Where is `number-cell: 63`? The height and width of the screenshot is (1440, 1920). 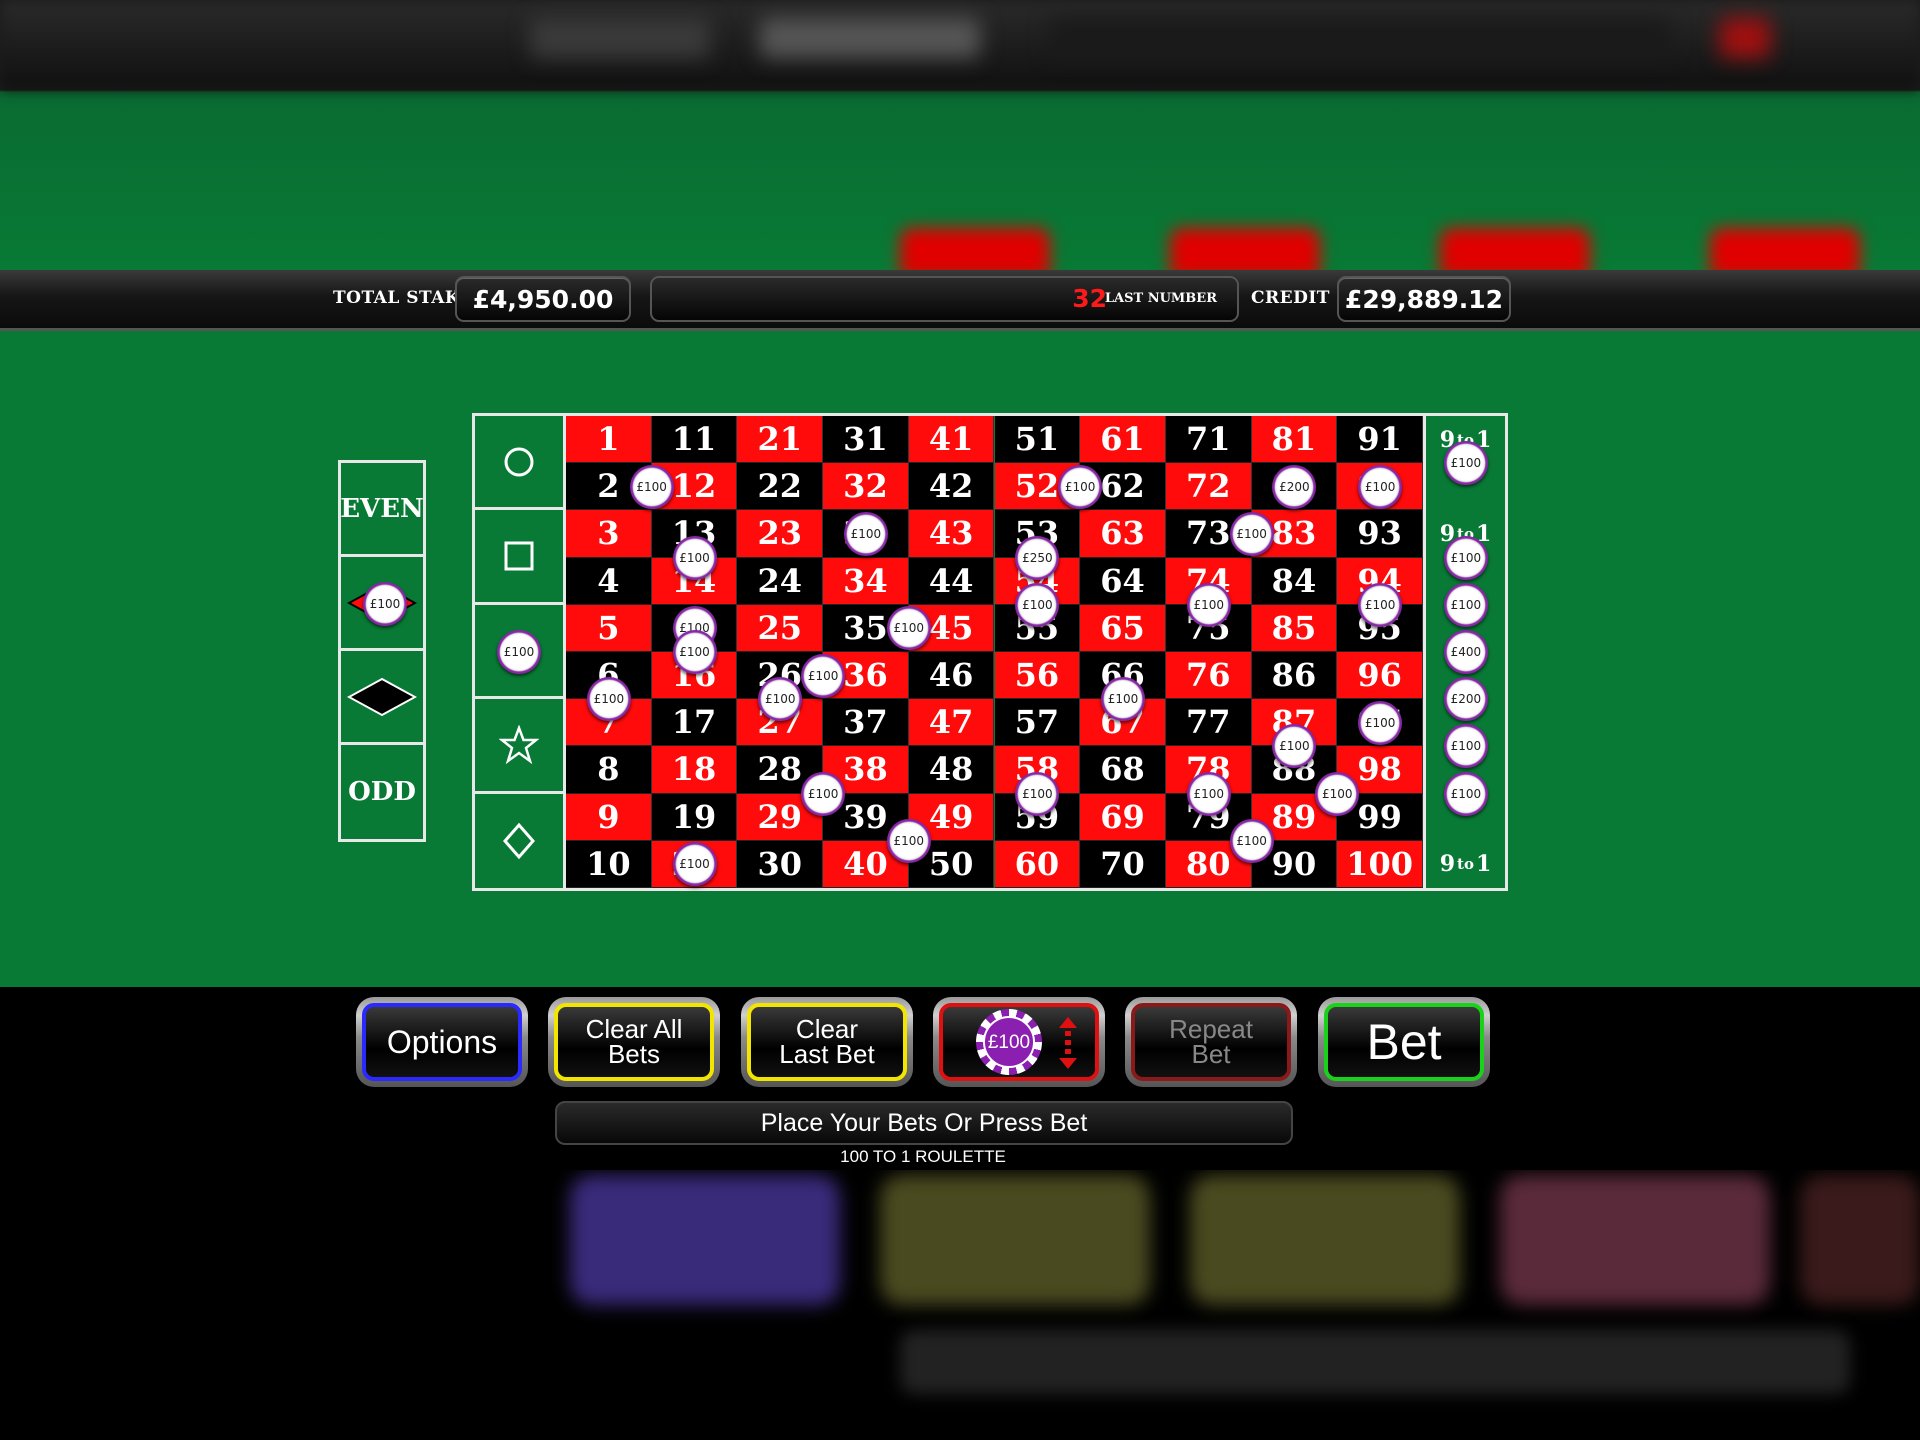 number-cell: 63 is located at coordinates (1123, 534).